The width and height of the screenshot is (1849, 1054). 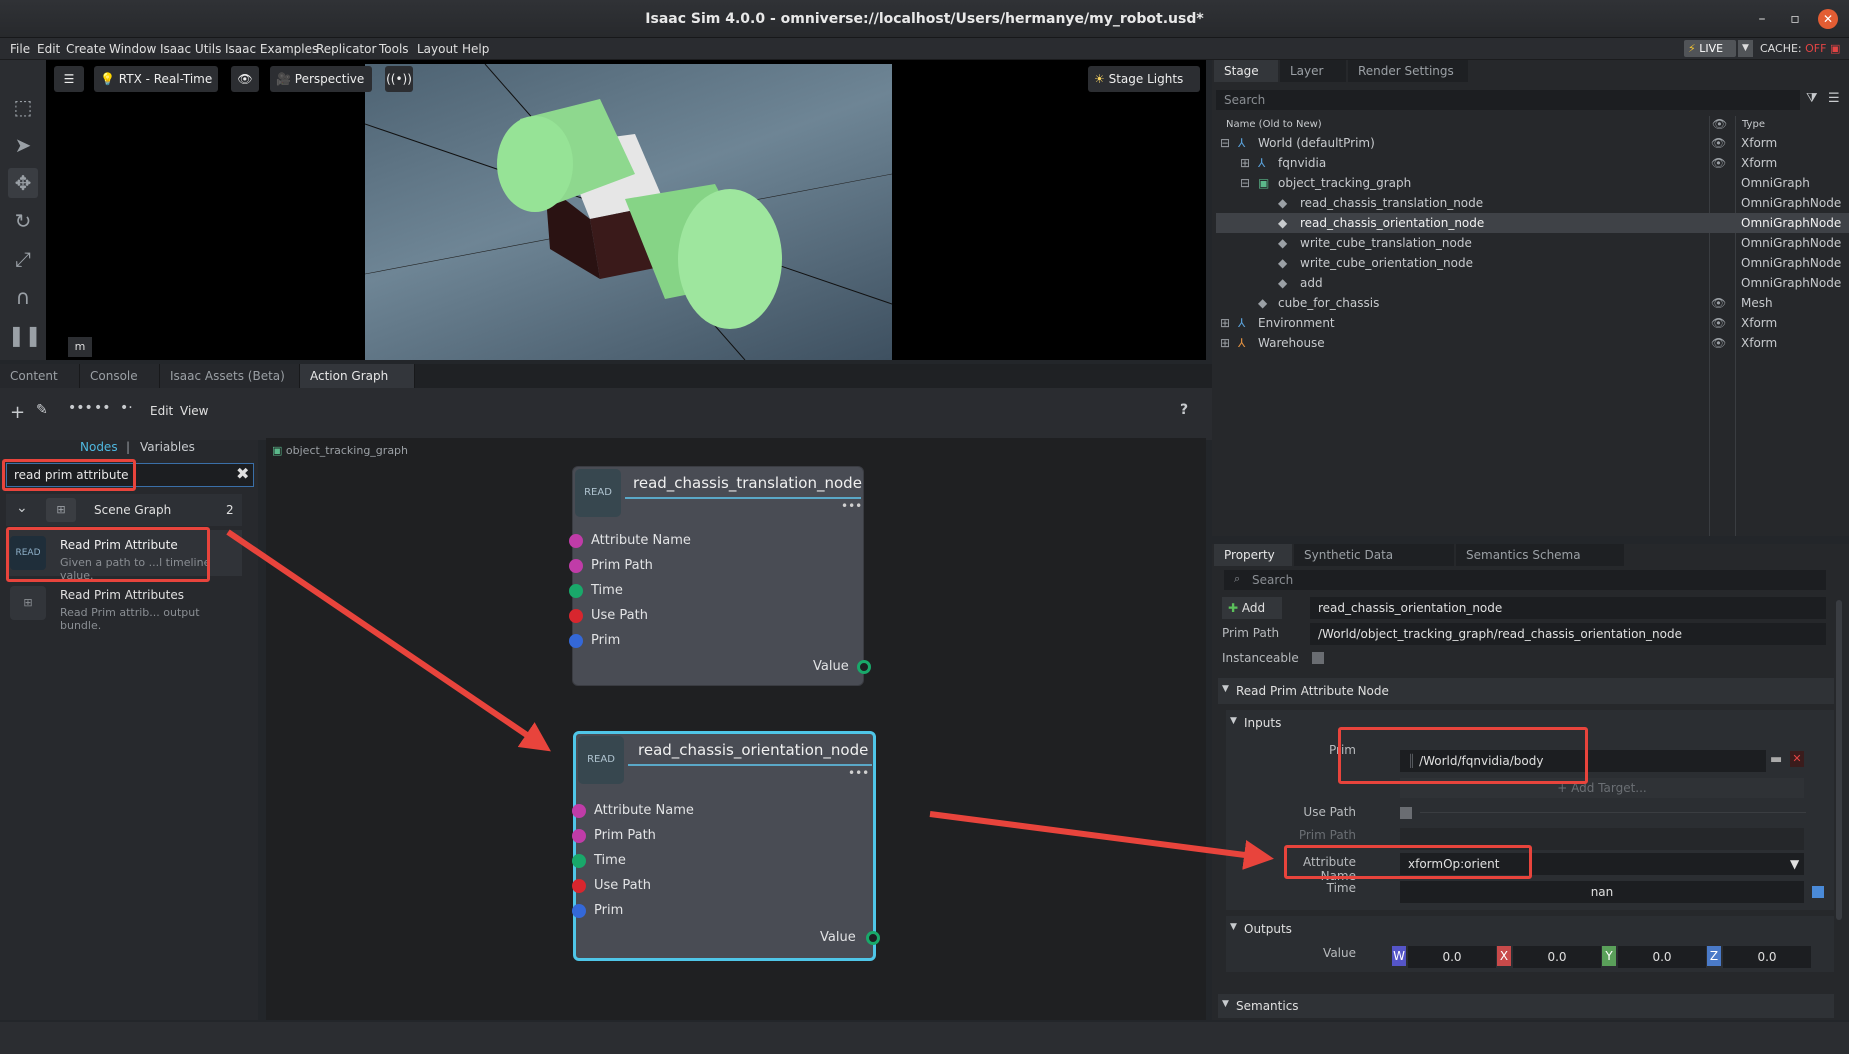 What do you see at coordinates (388, 640) in the screenshot?
I see `annotation-arrow-to-node` at bounding box center [388, 640].